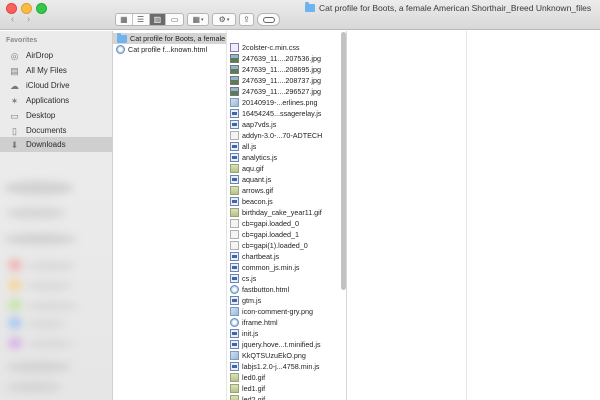 Image resolution: width=600 pixels, height=400 pixels. What do you see at coordinates (282, 135) in the screenshot?
I see `list-item-label: addyn-3.0-...70-ADTECH` at bounding box center [282, 135].